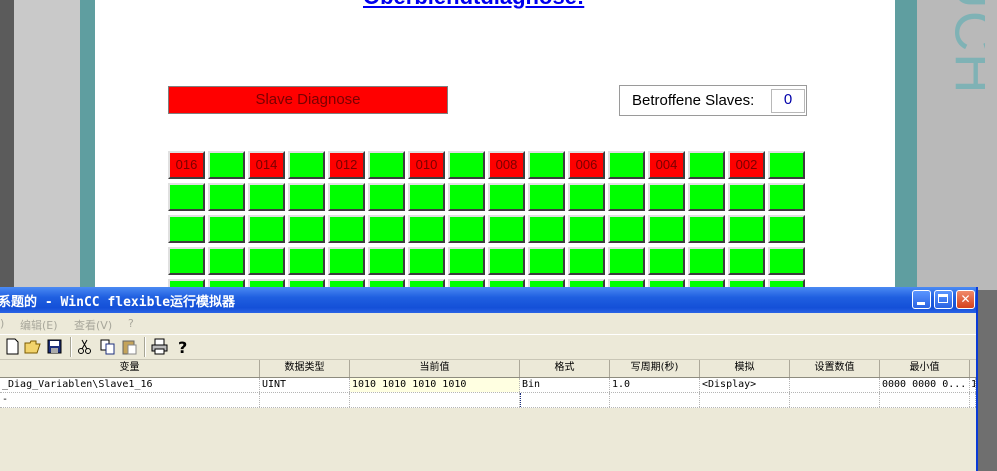 The height and width of the screenshot is (471, 997). Describe the element at coordinates (305, 368) in the screenshot. I see `column-header-datatype: 数据类型` at that location.